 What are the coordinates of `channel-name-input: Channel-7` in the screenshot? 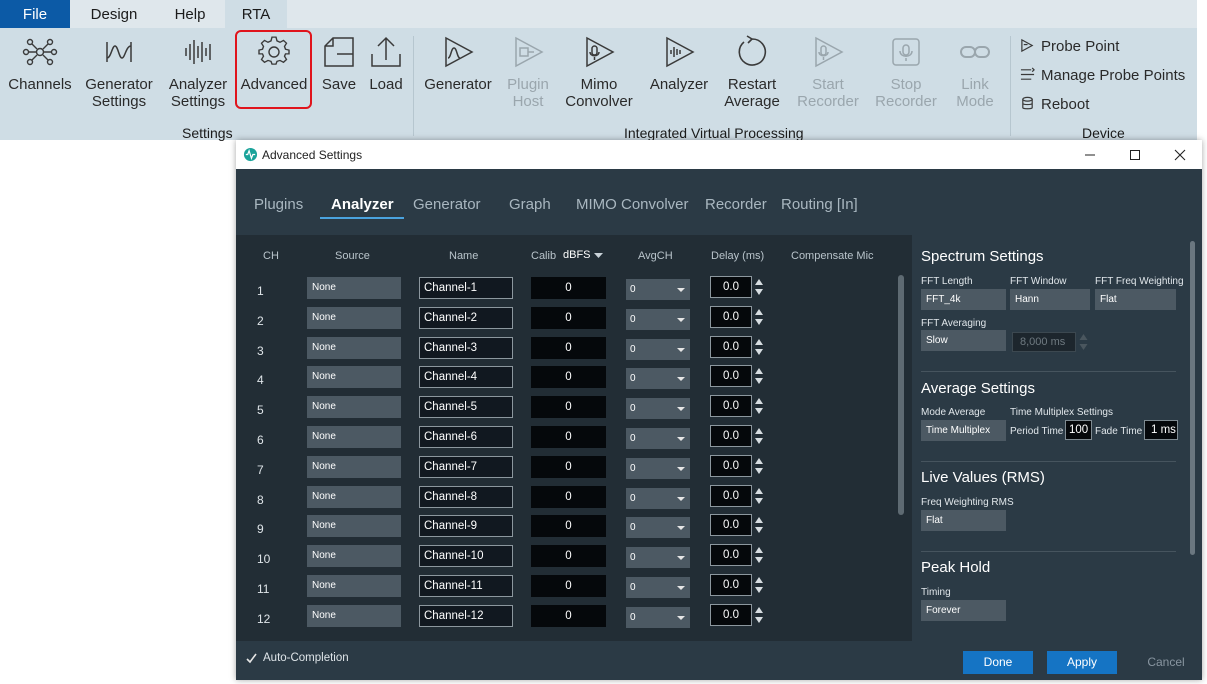 It's located at (466, 466).